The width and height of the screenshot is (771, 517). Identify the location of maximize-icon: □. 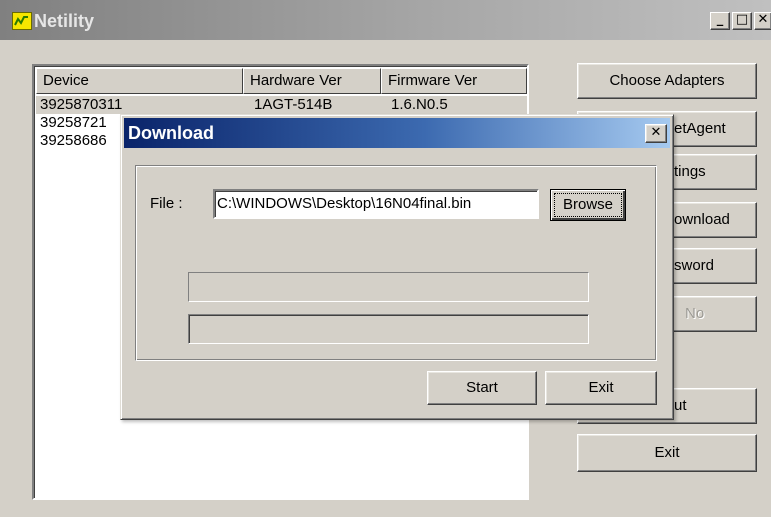
(742, 21).